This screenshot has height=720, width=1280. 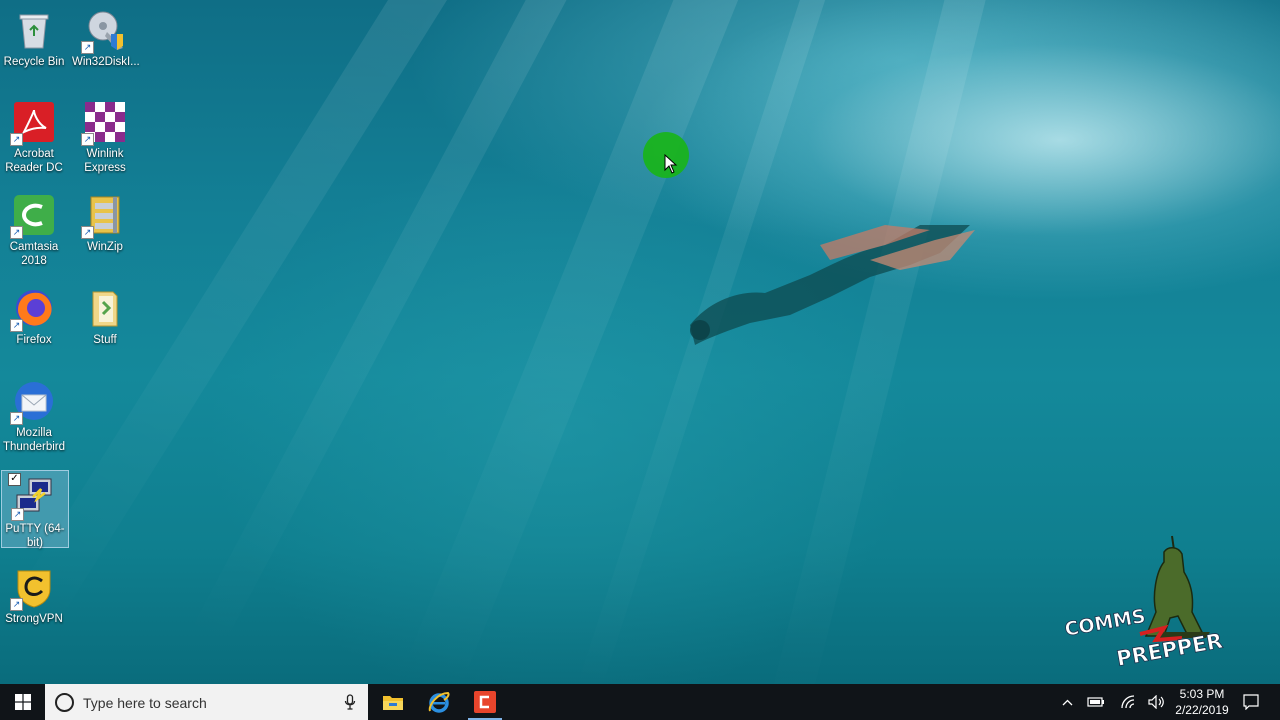 What do you see at coordinates (104, 31) in the screenshot?
I see `disk-imager-icon: ↗` at bounding box center [104, 31].